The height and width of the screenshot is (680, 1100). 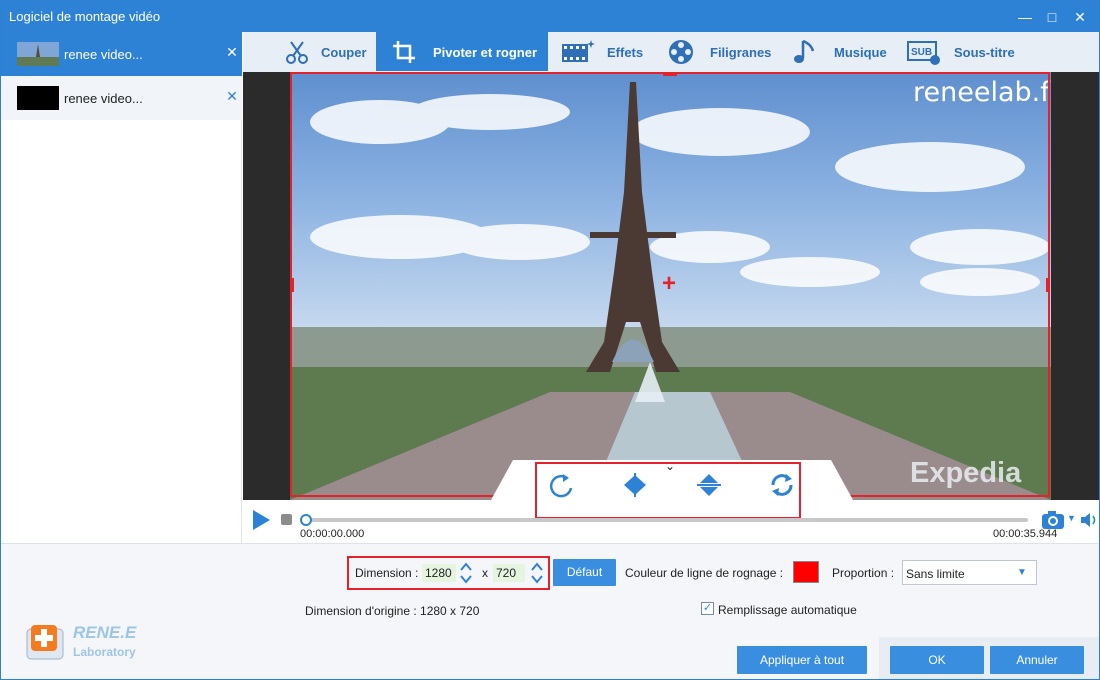 What do you see at coordinates (863, 573) in the screenshot?
I see `proportion-label: Proportion :` at bounding box center [863, 573].